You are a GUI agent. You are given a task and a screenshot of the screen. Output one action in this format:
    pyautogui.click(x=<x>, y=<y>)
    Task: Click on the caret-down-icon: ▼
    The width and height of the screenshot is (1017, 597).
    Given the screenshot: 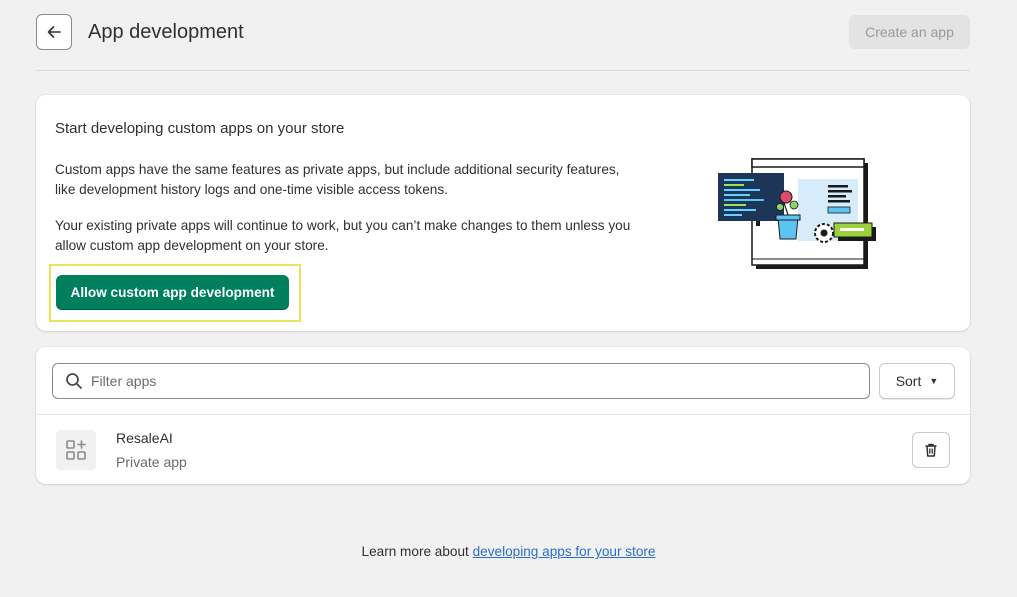 What is the action you would take?
    pyautogui.click(x=934, y=381)
    